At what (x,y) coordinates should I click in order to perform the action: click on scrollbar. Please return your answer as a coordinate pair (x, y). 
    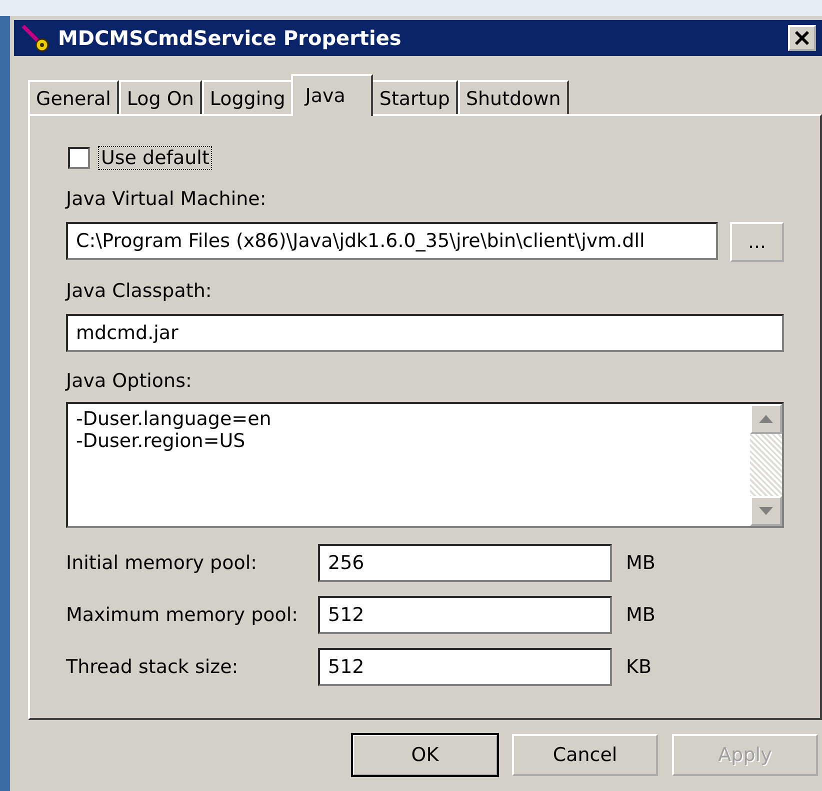
    Looking at the image, I should click on (766, 465).